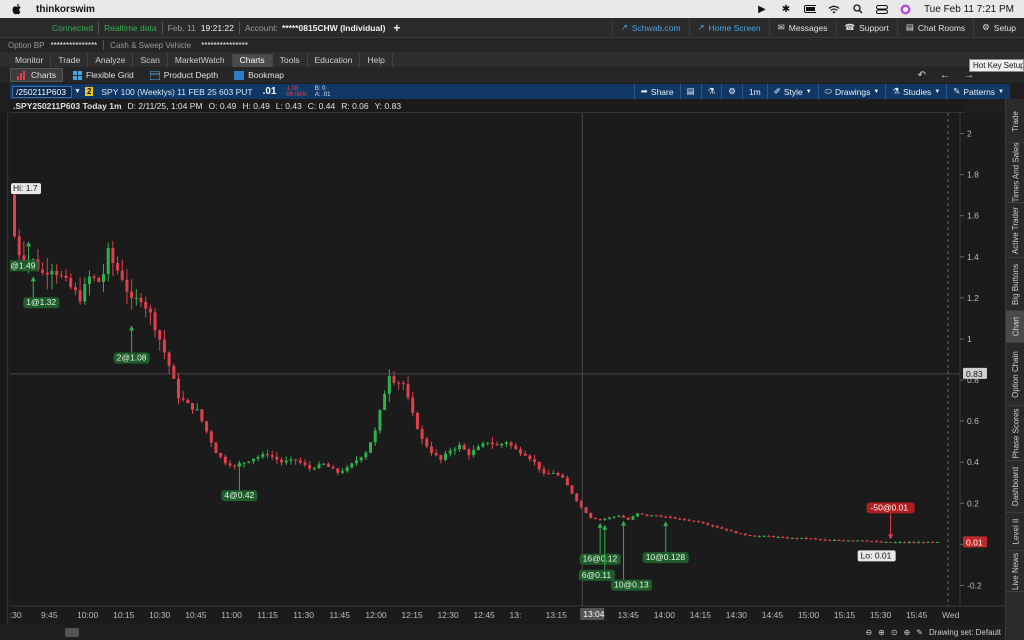  What do you see at coordinates (965, 632) in the screenshot?
I see `drawing-set-label: Drawing set: Default` at bounding box center [965, 632].